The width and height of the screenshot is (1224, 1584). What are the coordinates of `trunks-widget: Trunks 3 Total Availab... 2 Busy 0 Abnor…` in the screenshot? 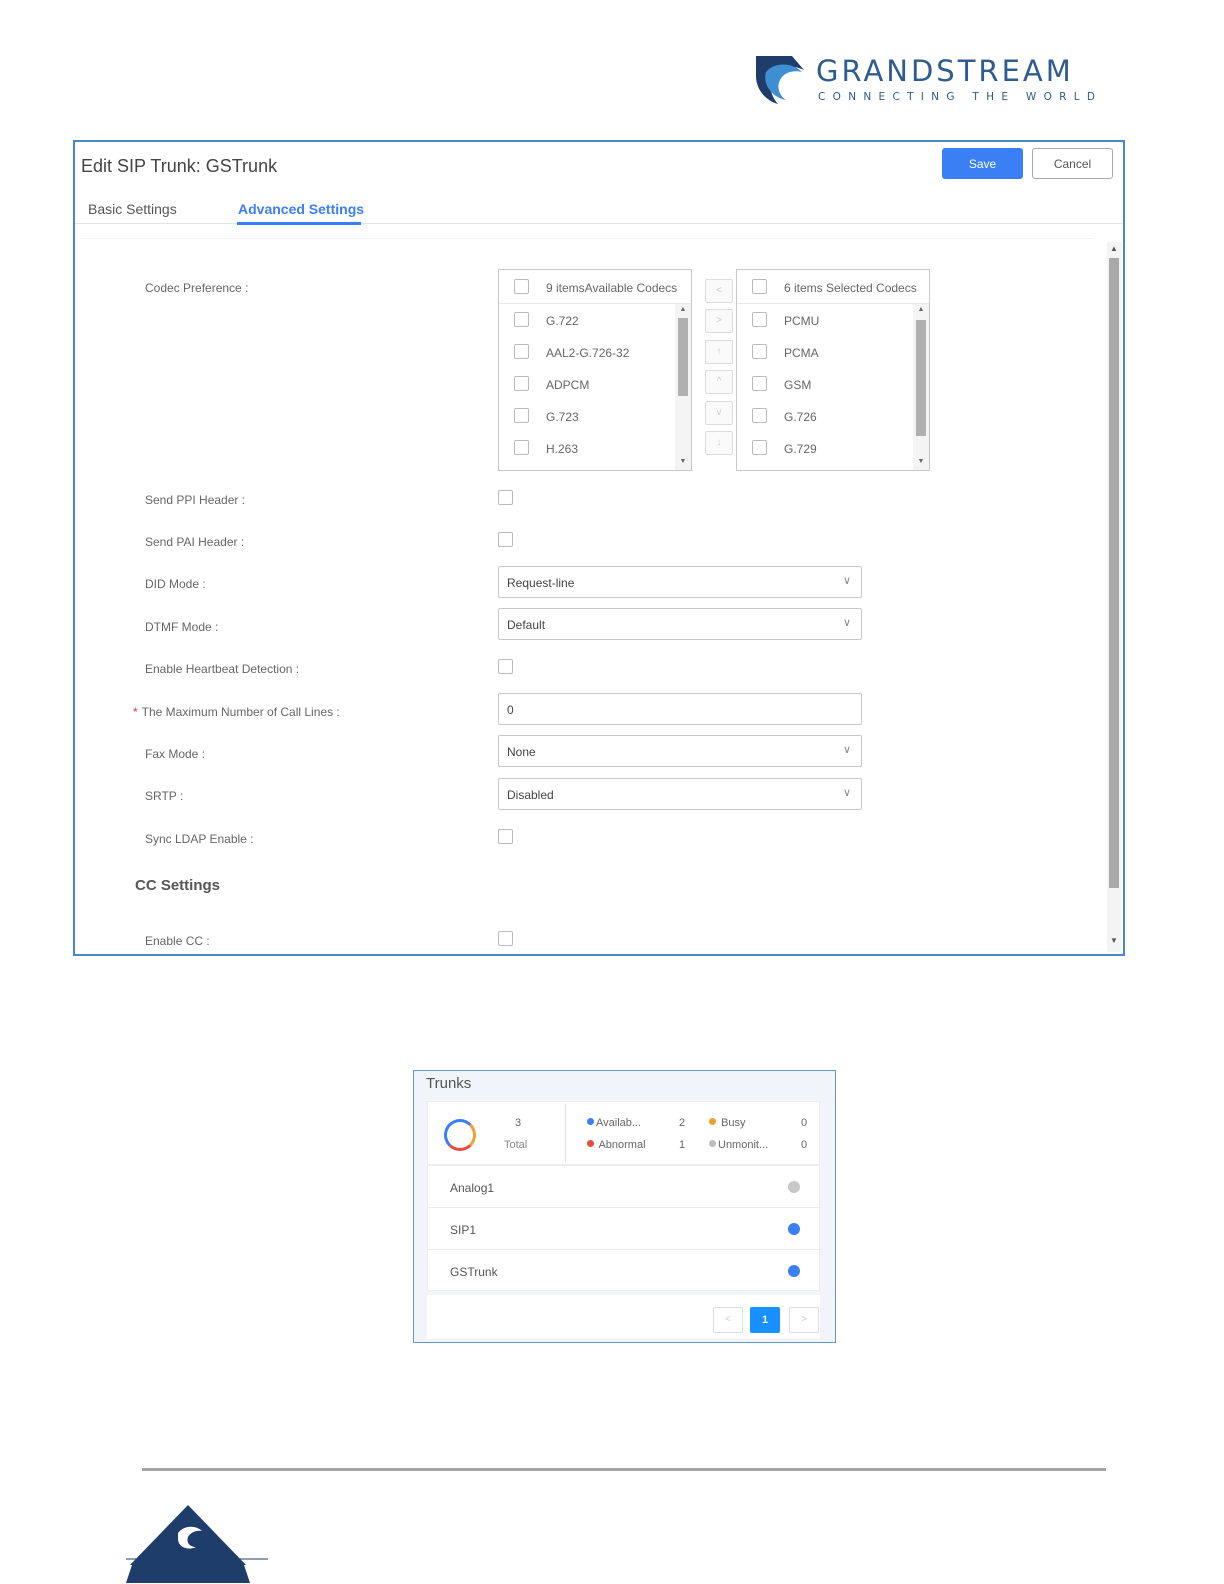 It's located at (624, 1206).